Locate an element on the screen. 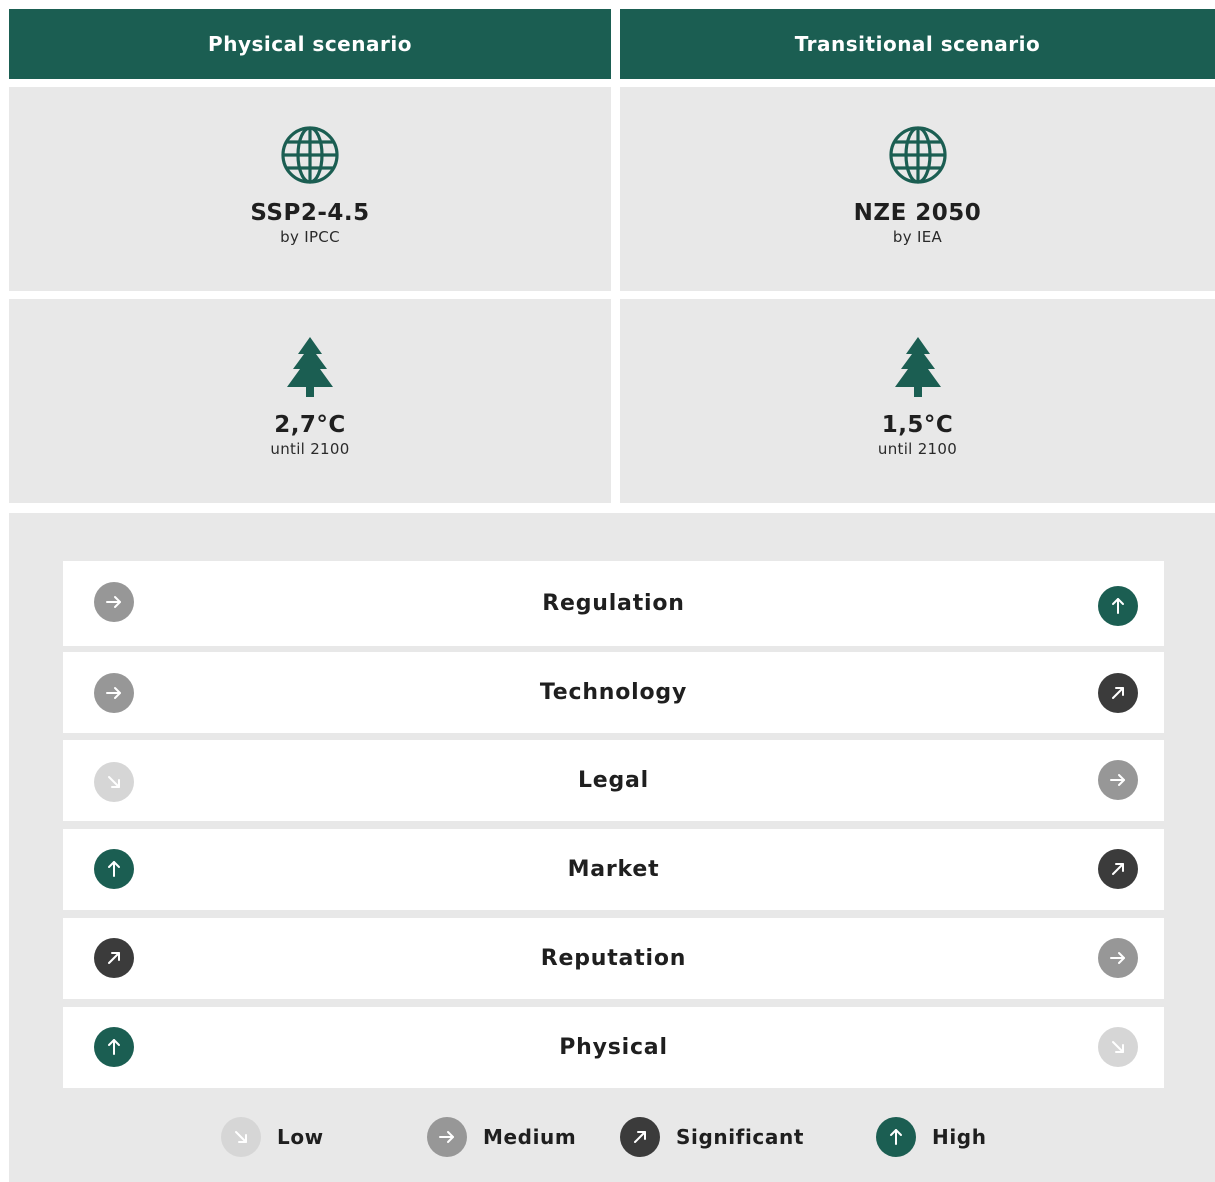 This screenshot has height=1182, width=1215. legend-label: Medium is located at coordinates (530, 1137).